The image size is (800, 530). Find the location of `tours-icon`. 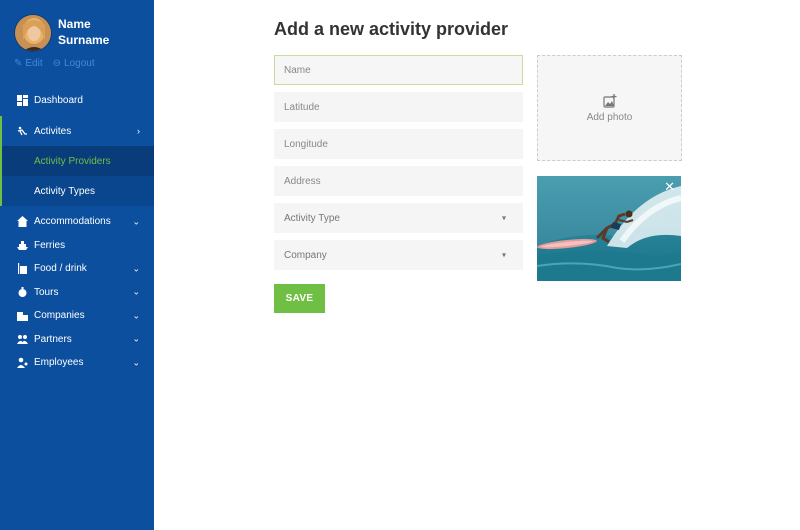

tours-icon is located at coordinates (22, 292).